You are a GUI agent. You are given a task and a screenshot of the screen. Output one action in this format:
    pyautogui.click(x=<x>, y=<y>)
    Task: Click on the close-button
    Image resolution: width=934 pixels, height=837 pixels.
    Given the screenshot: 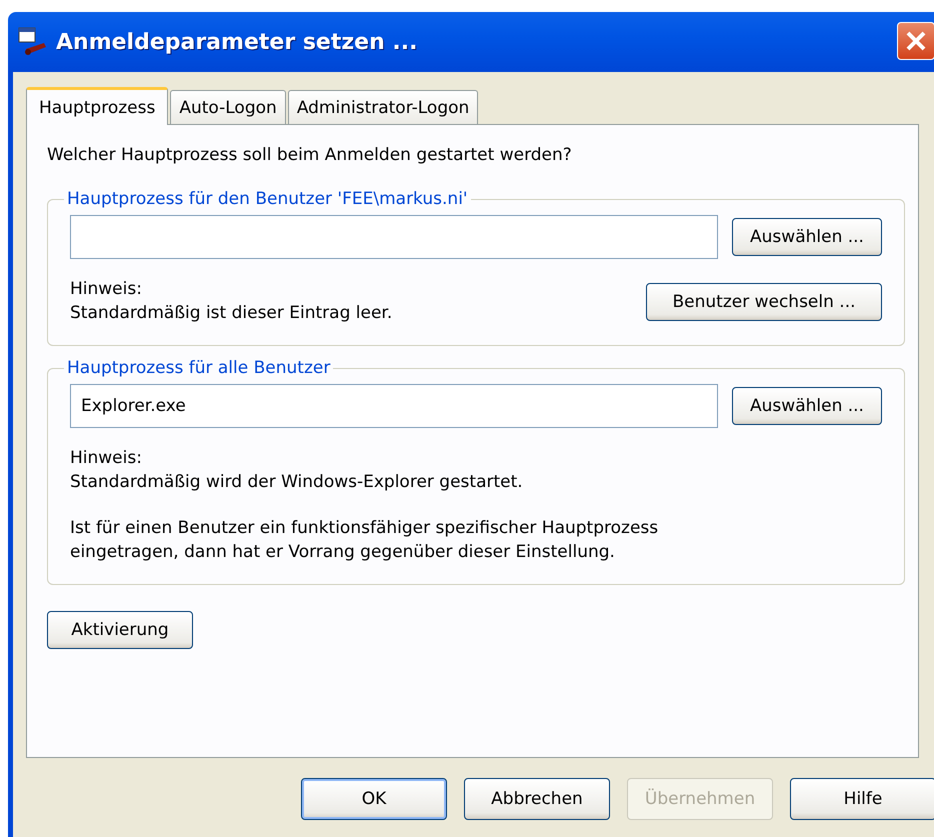 What is the action you would take?
    pyautogui.click(x=915, y=41)
    